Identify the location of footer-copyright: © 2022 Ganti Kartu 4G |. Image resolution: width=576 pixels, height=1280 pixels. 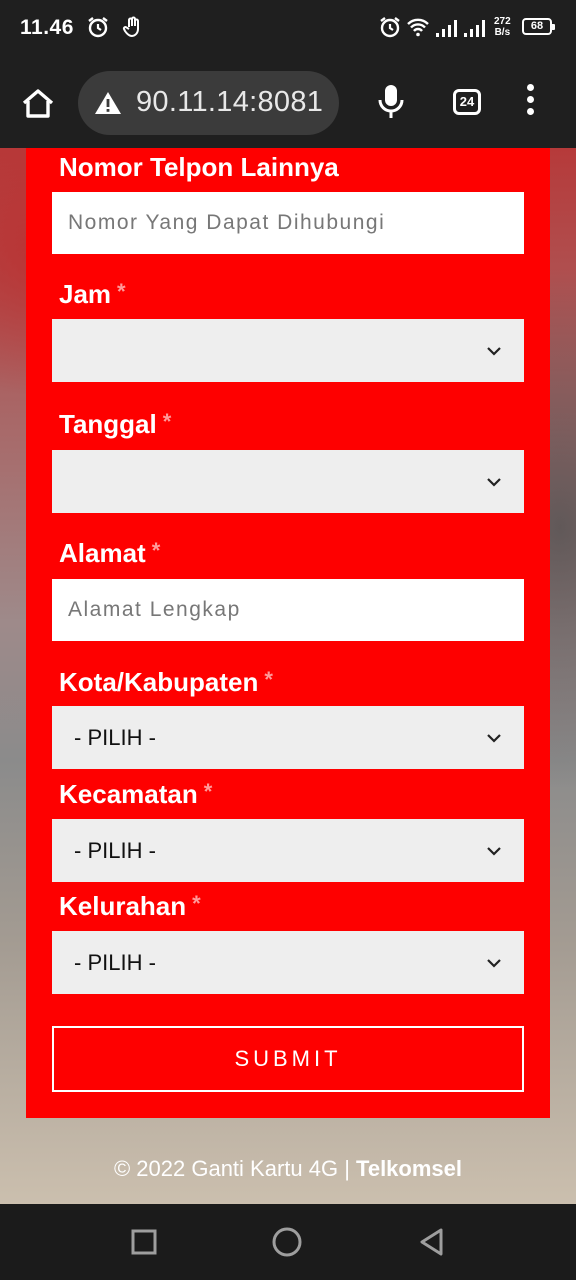
(235, 1168).